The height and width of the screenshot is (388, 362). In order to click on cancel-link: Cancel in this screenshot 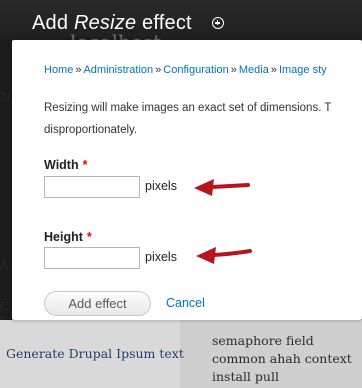, I will do `click(185, 303)`.